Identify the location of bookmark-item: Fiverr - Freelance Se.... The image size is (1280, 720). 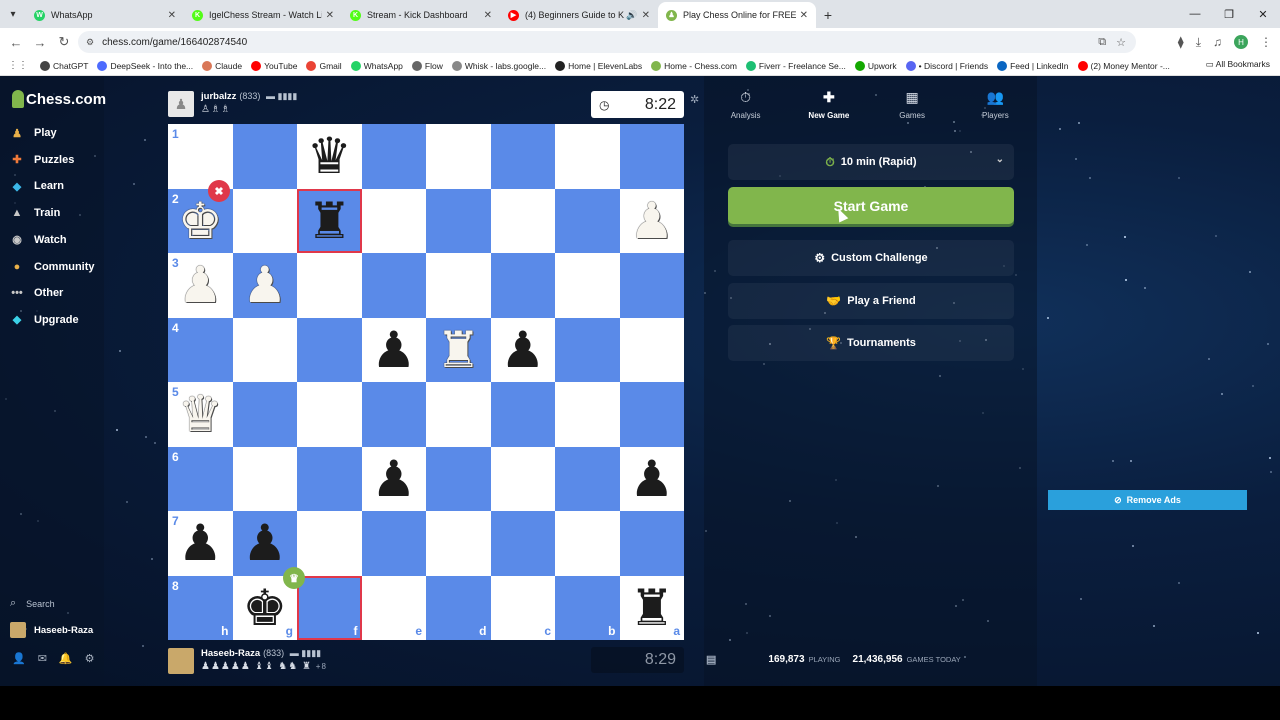
(795, 65).